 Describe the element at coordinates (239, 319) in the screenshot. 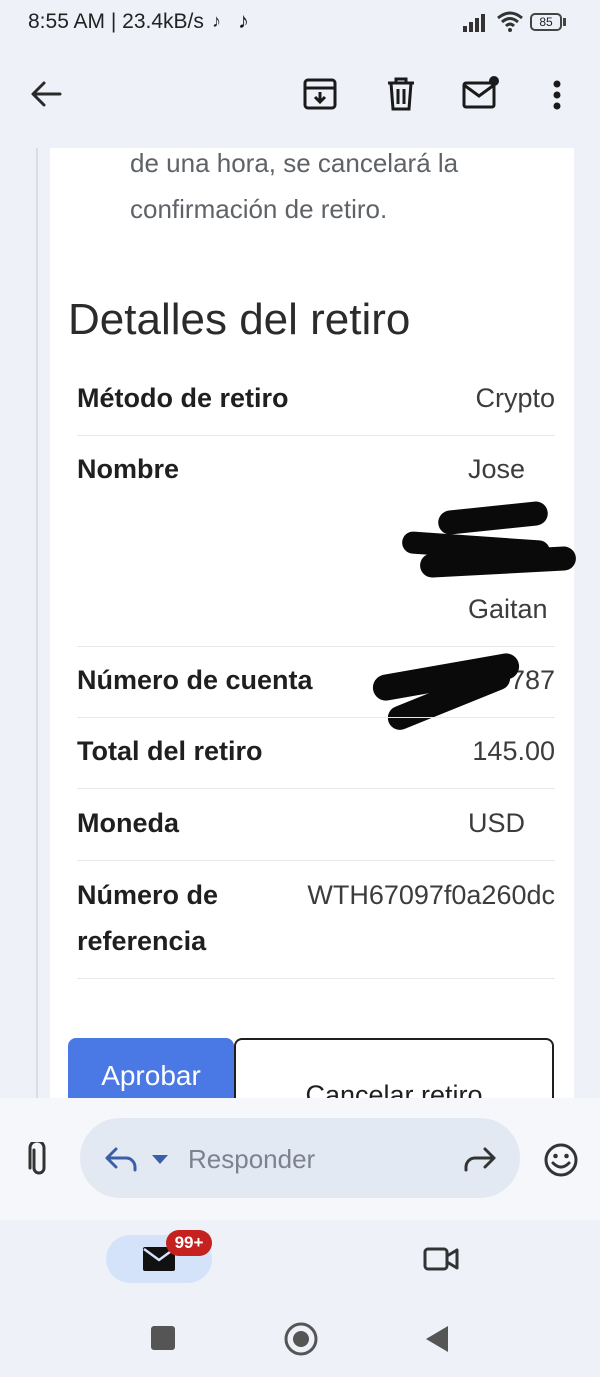

I see `section-title: Detalles del retiro` at that location.